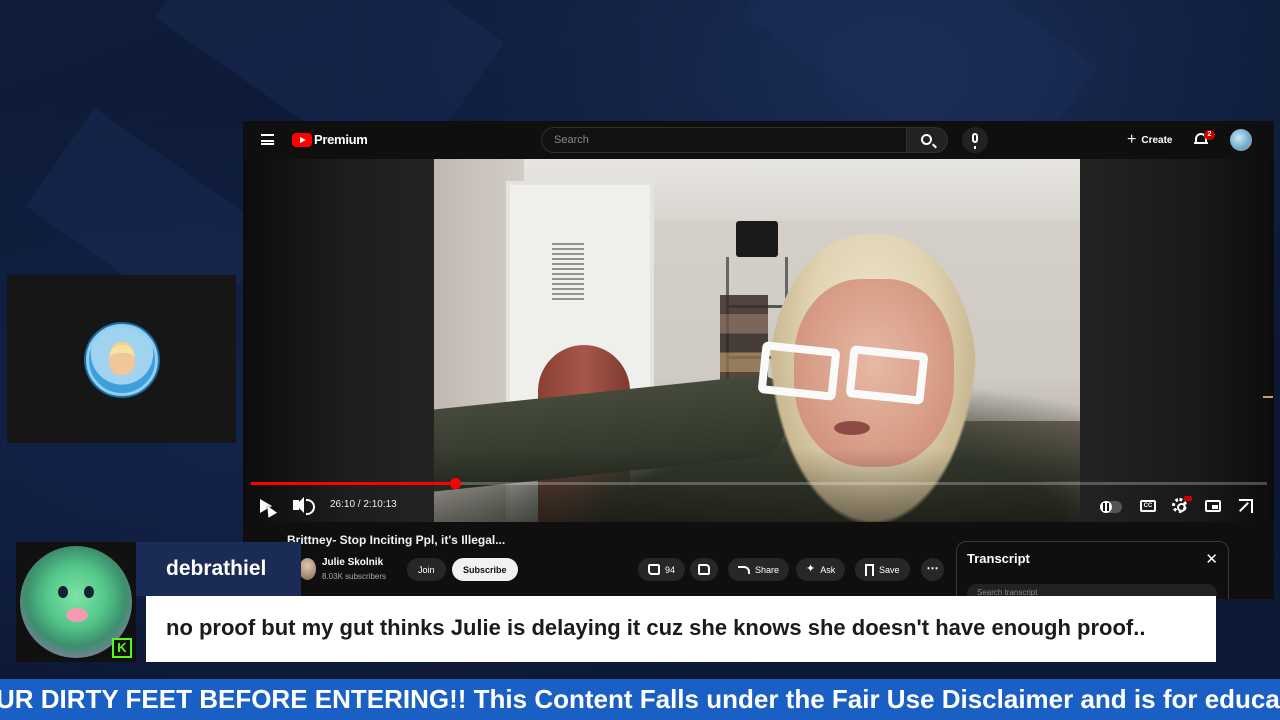 This screenshot has width=1280, height=720. I want to click on ask-button: ✦ Ask, so click(821, 569).